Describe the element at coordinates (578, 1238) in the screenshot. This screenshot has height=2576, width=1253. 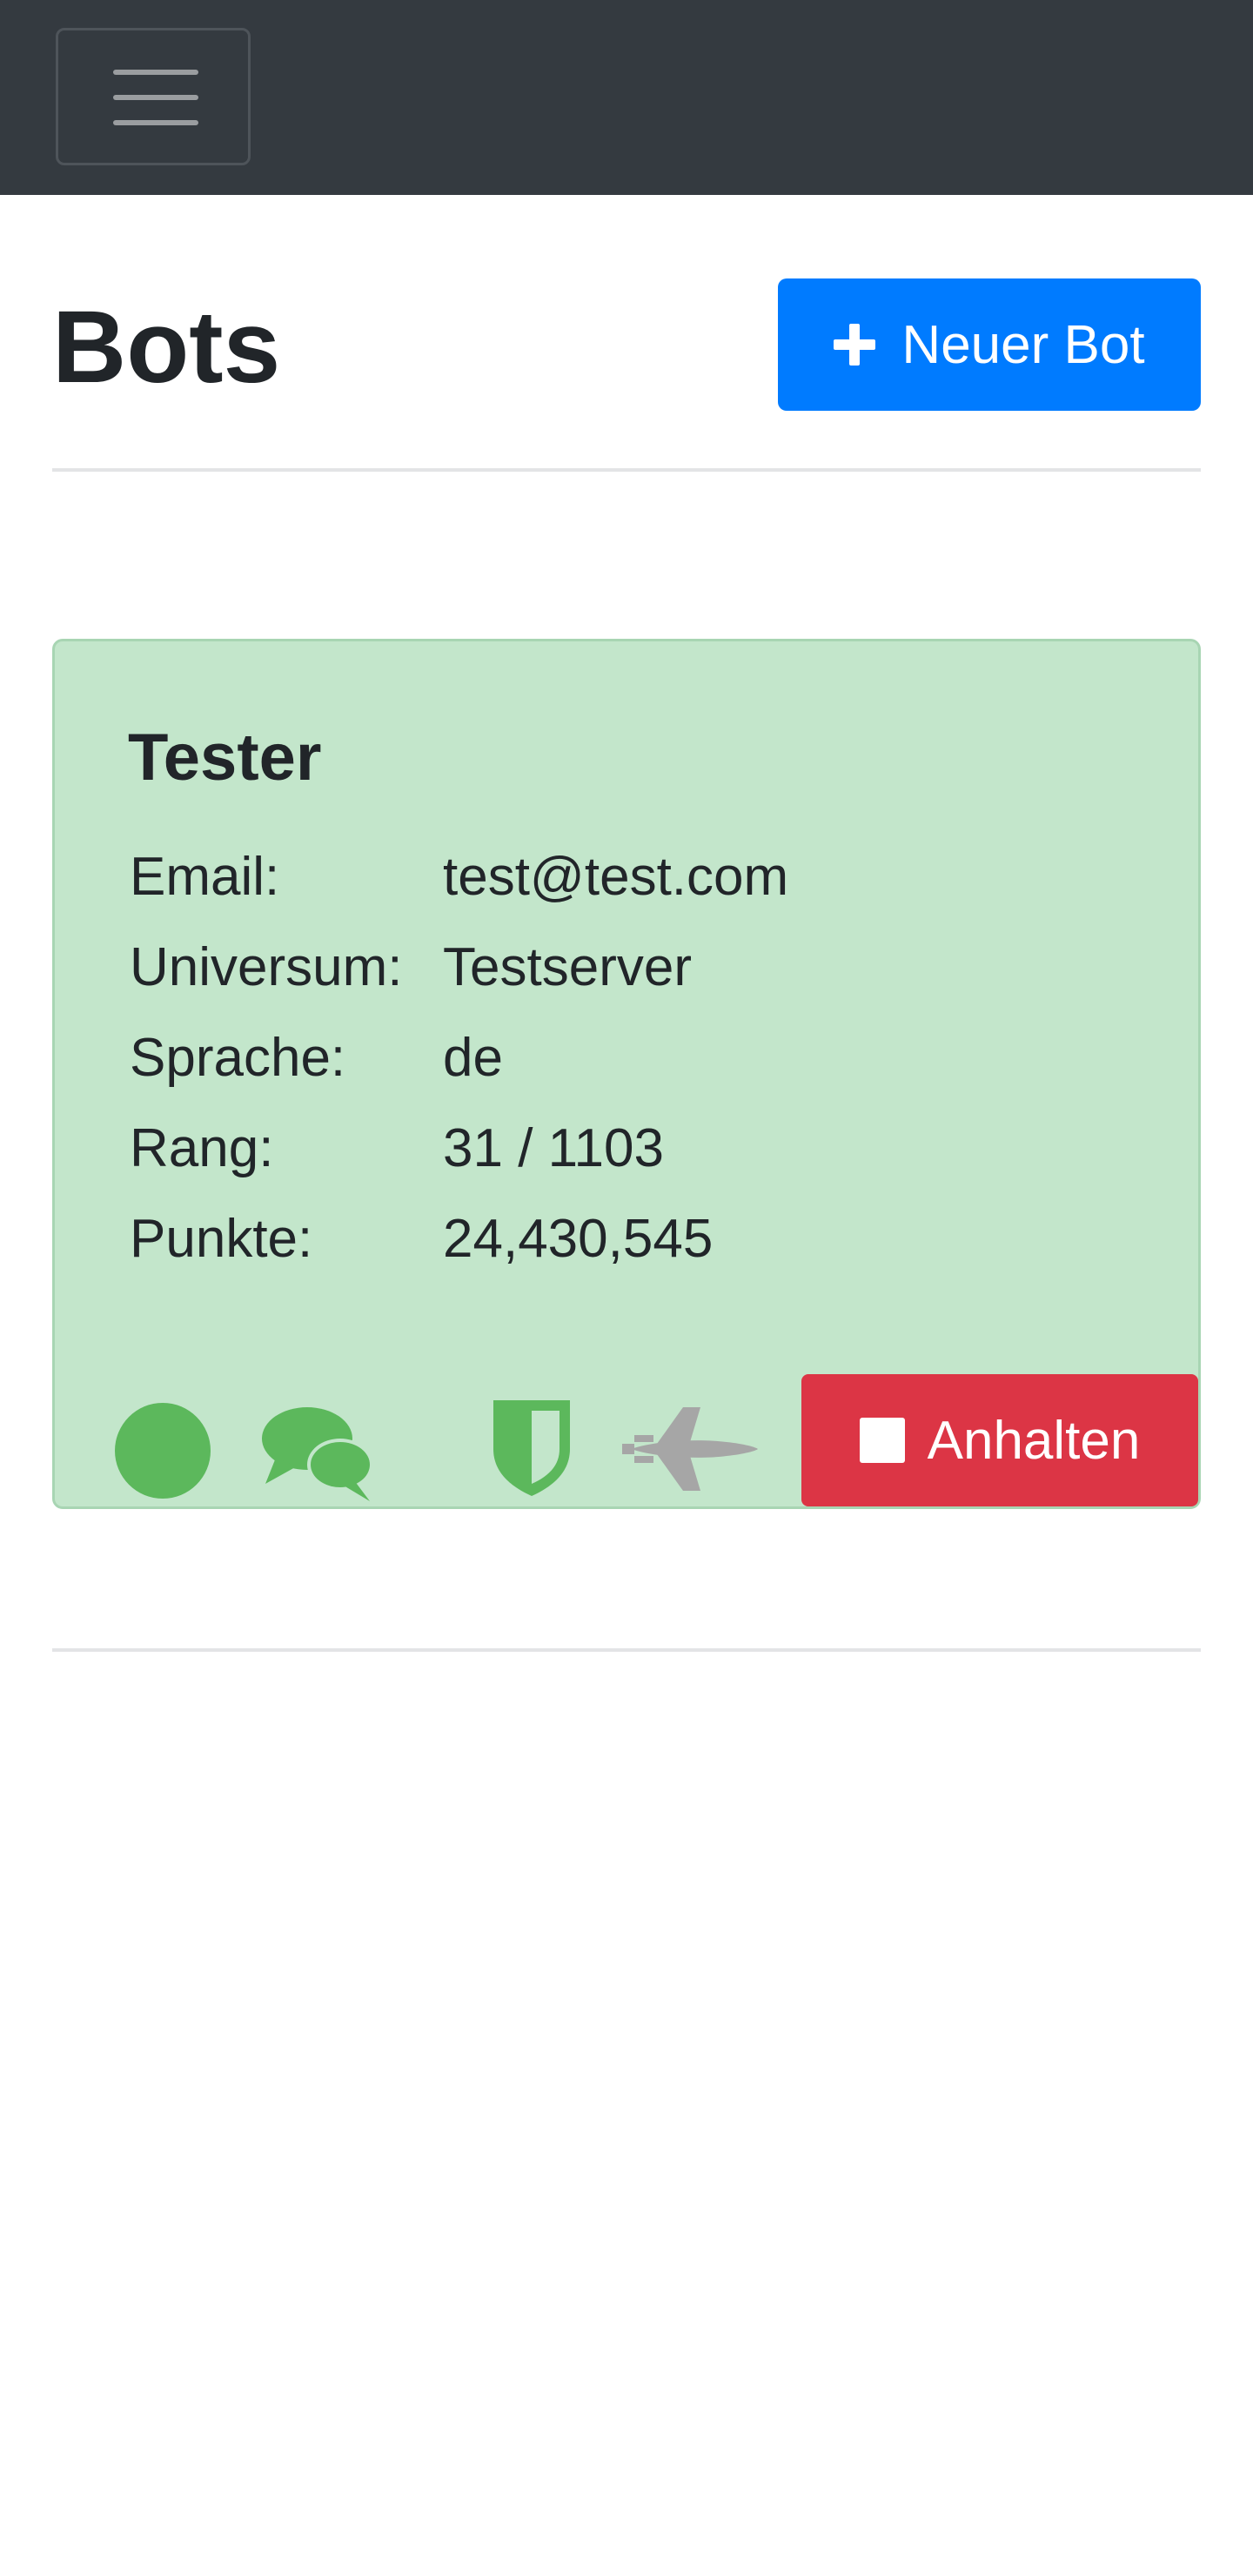
I see `info-value: 24,430,545` at that location.